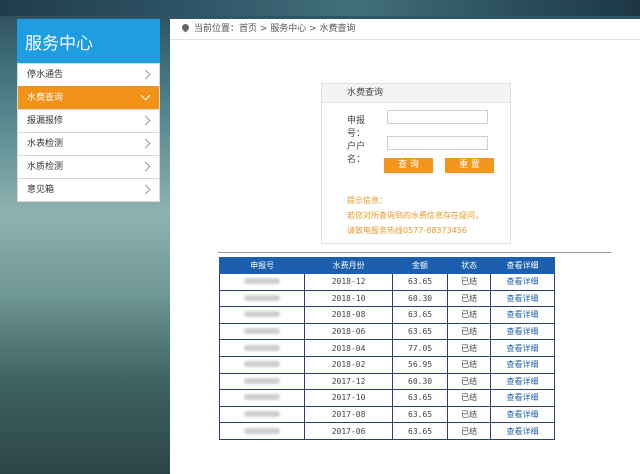  What do you see at coordinates (348, 364) in the screenshot?
I see `month-cell: 2018-02` at bounding box center [348, 364].